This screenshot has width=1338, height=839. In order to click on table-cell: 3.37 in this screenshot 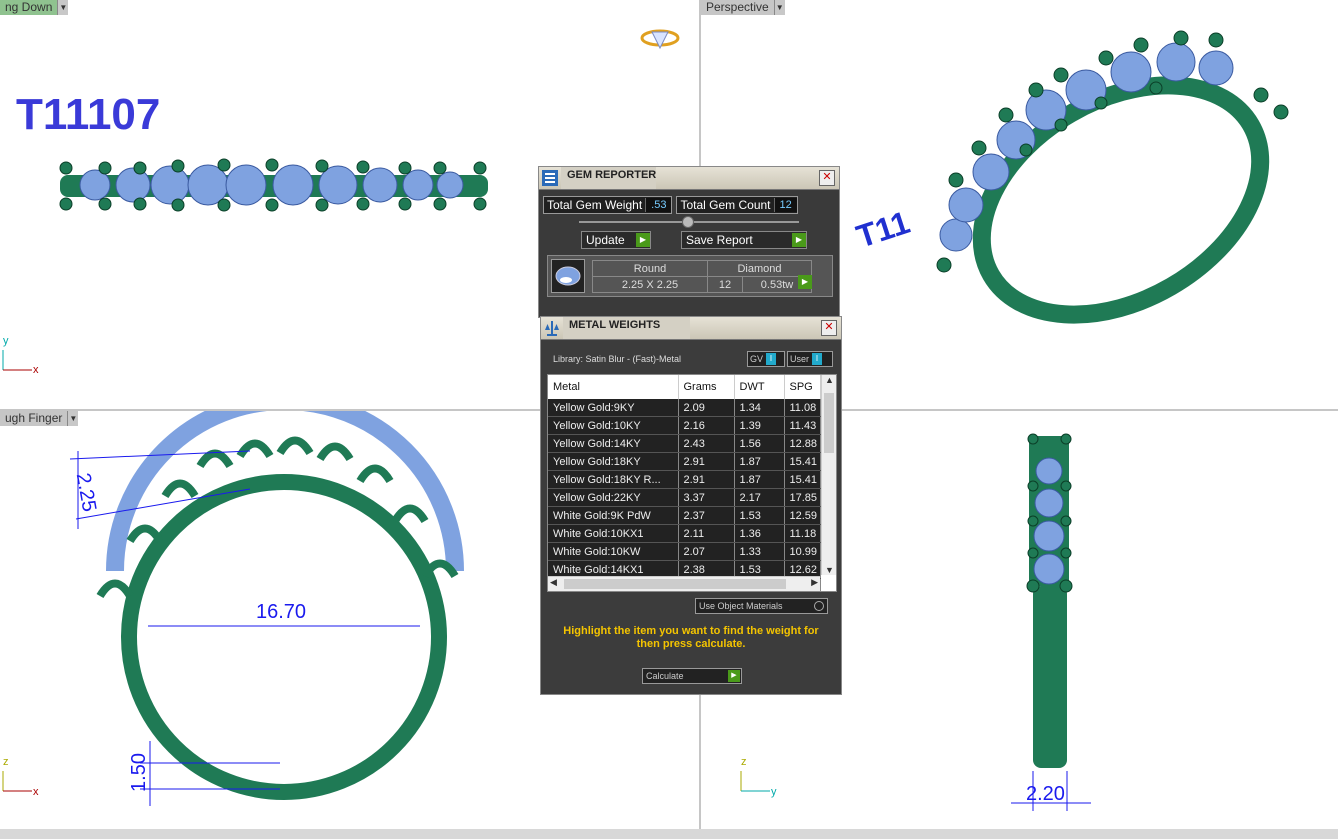, I will do `click(706, 497)`.